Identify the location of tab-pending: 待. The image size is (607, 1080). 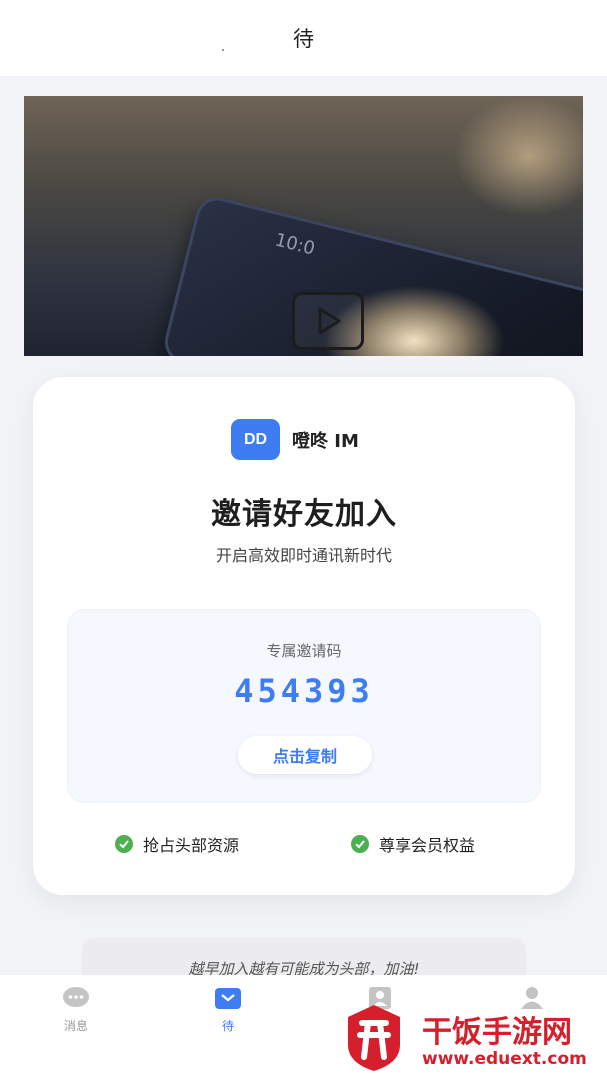
(228, 1009).